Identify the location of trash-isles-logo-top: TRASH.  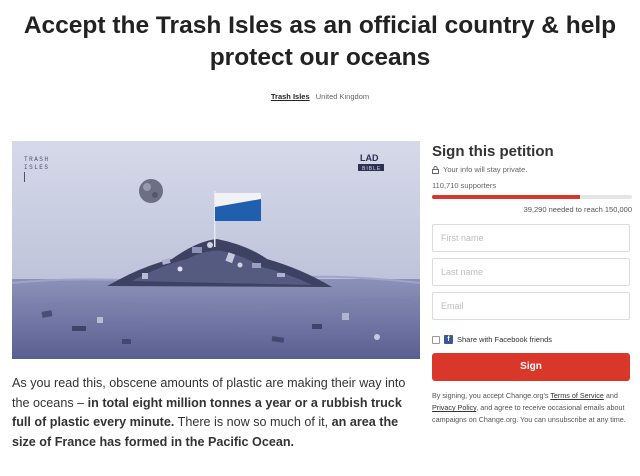
(37, 159).